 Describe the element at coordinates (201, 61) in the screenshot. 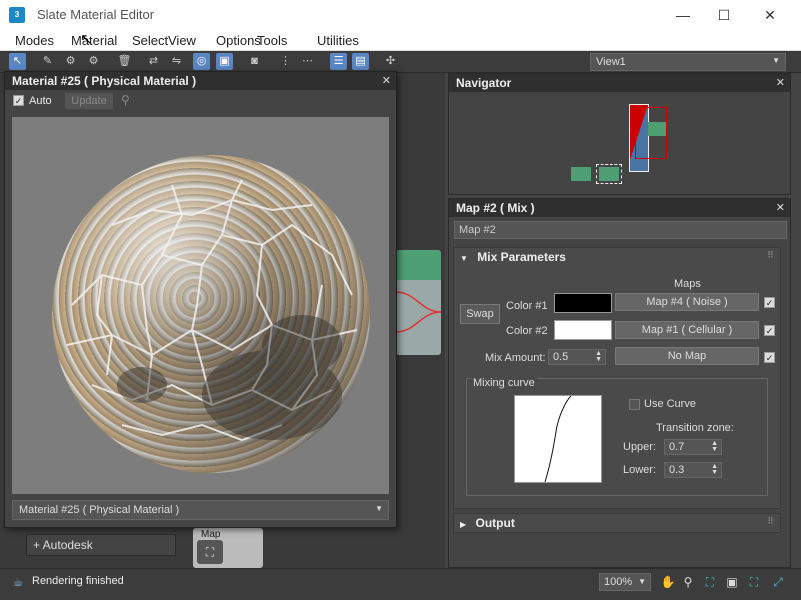

I see `show-map-viewport-icon: ◎` at that location.